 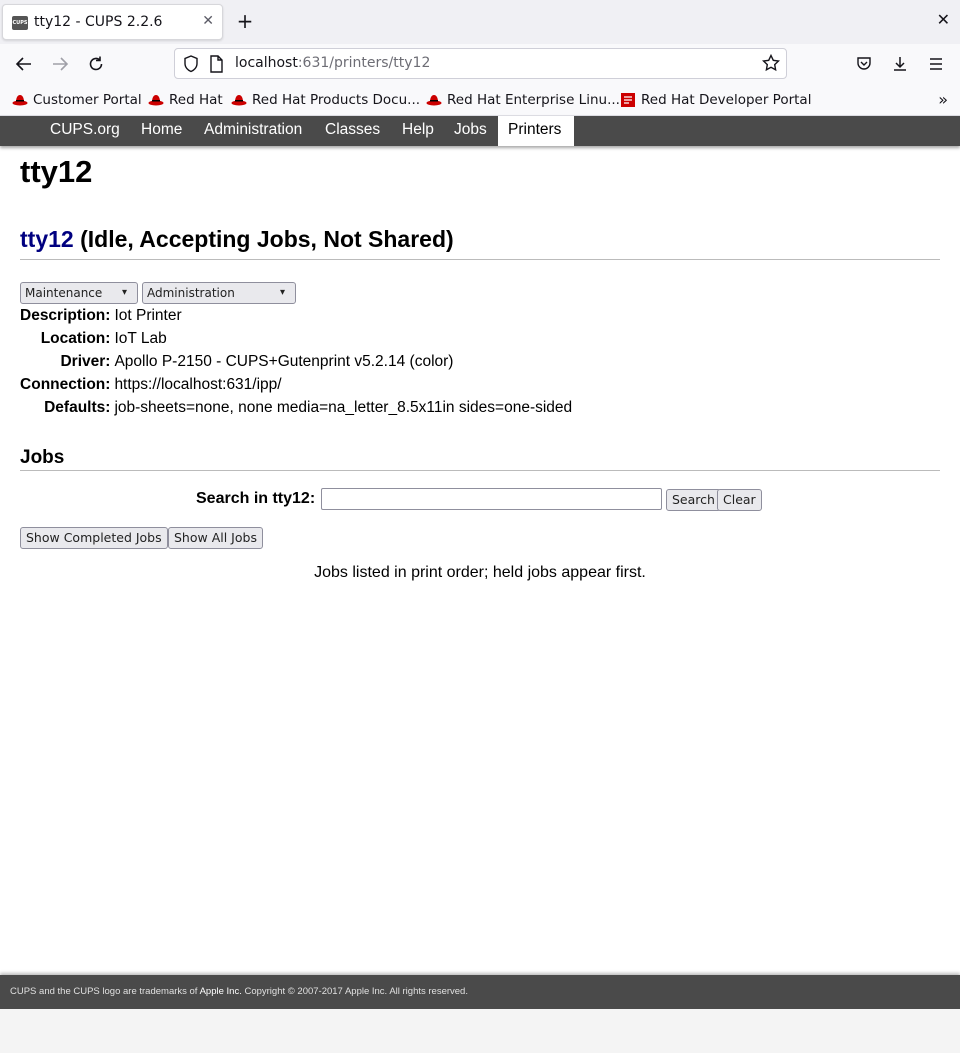 I want to click on url-text: localhost:631/printers/tty12, so click(x=332, y=63).